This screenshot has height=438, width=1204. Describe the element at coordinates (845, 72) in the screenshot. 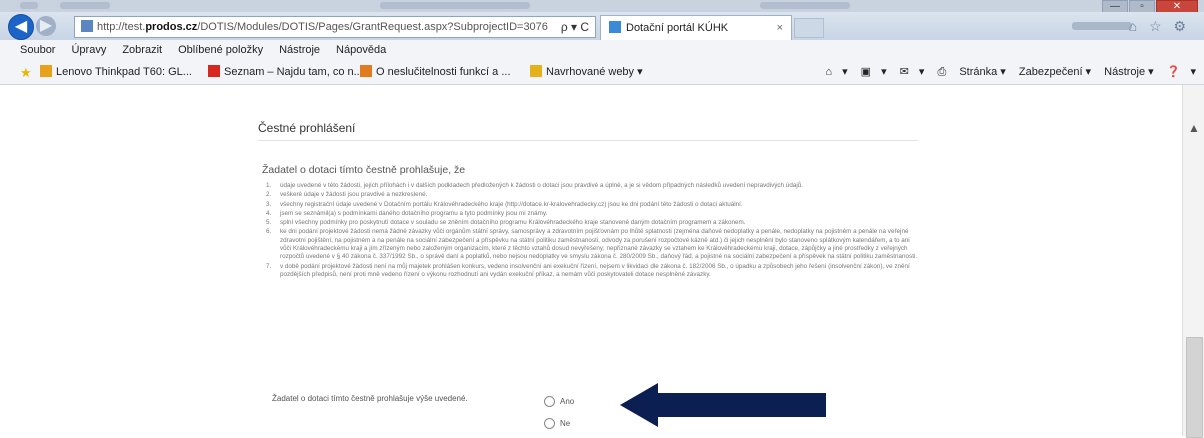

I see `command-home-dropdown: ▾` at that location.